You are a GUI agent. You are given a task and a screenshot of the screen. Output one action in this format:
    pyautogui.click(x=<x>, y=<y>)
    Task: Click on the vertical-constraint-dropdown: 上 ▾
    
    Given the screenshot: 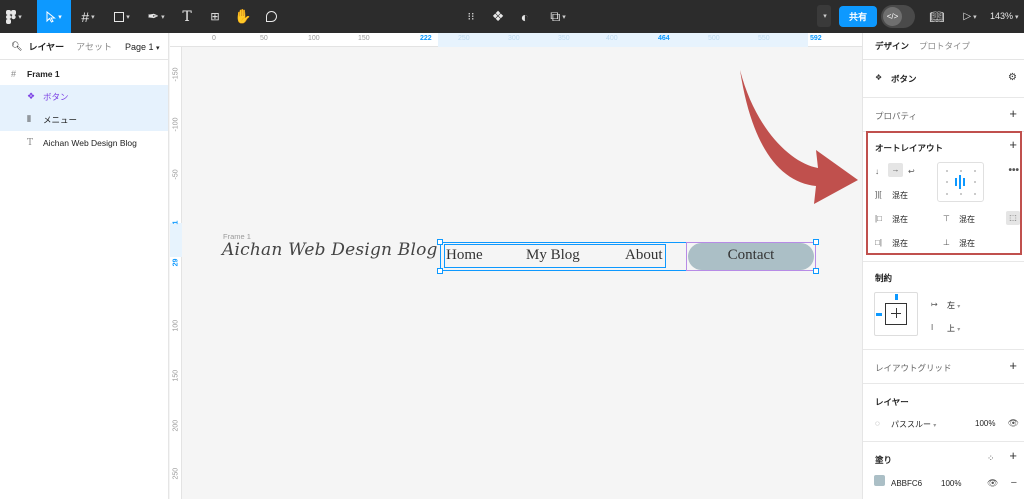 What is the action you would take?
    pyautogui.click(x=953, y=328)
    